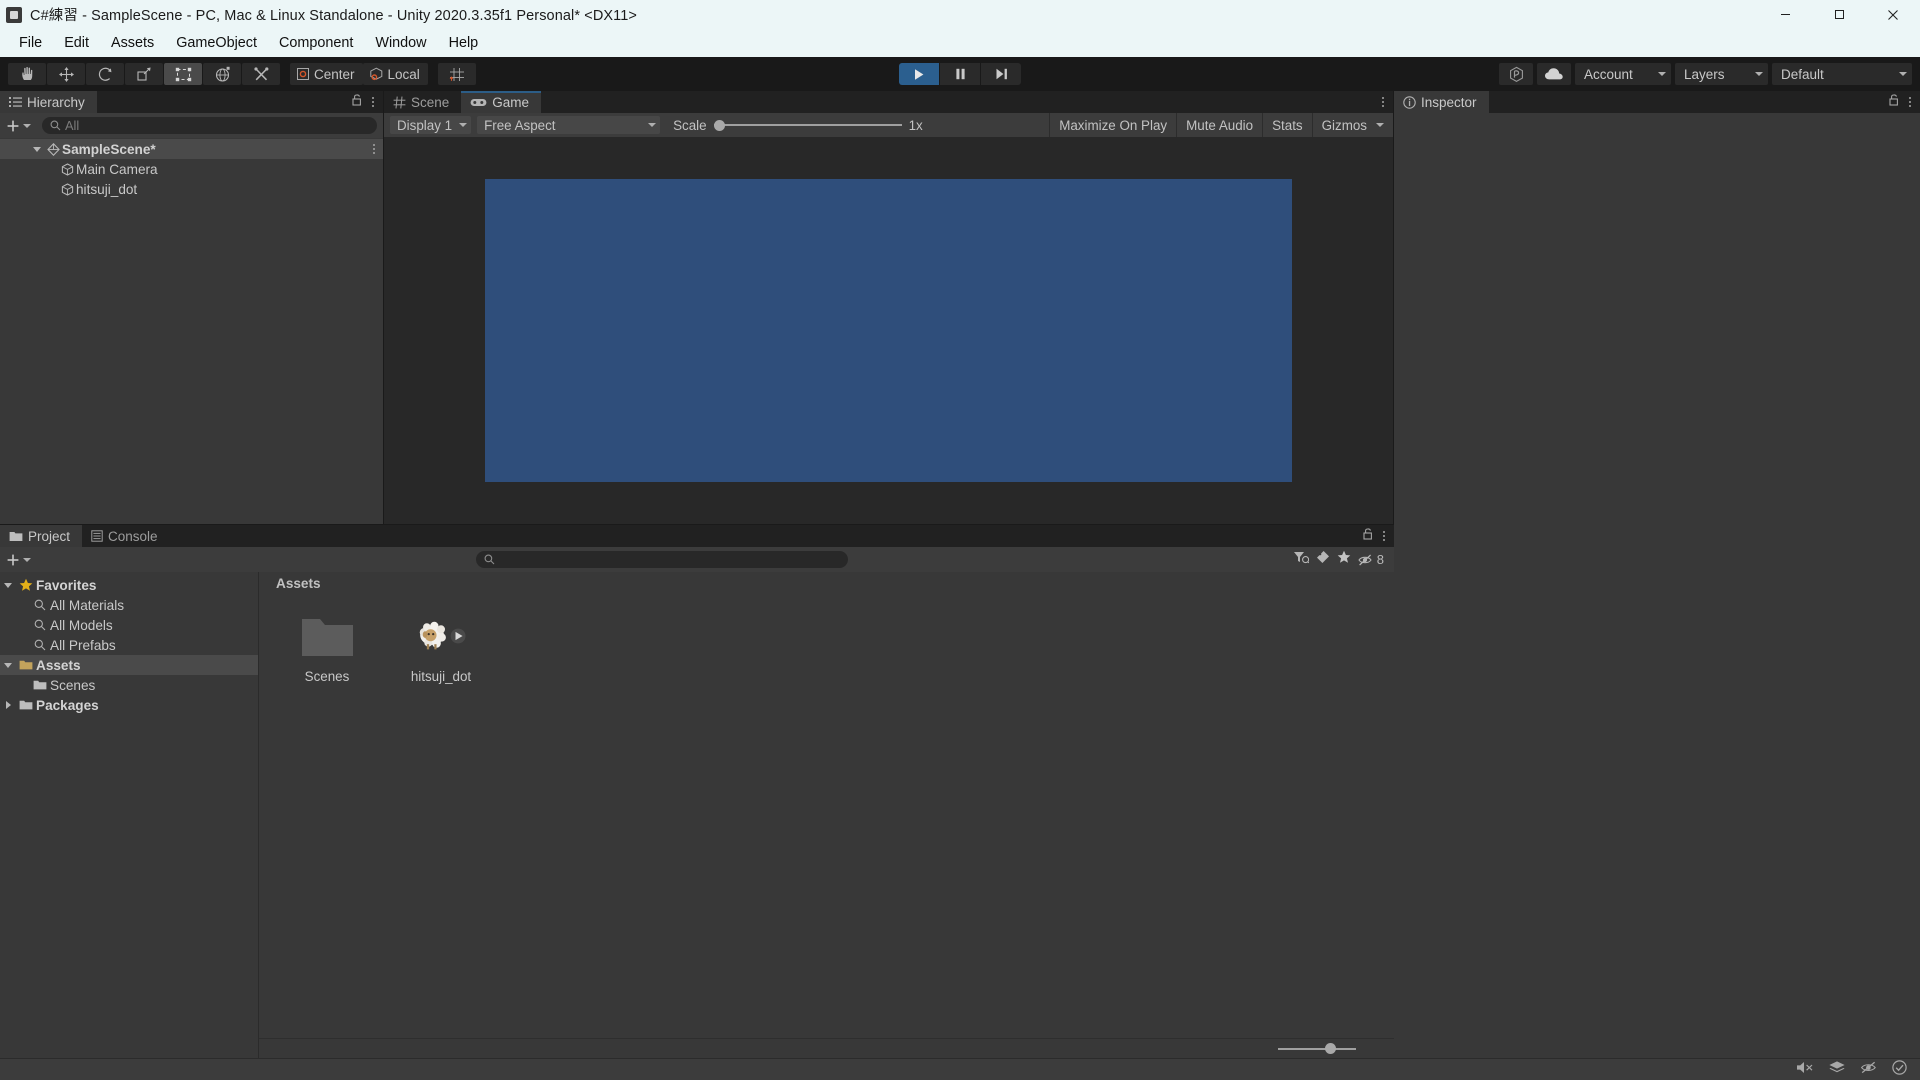  What do you see at coordinates (183, 74) in the screenshot?
I see `rect-tool-button` at bounding box center [183, 74].